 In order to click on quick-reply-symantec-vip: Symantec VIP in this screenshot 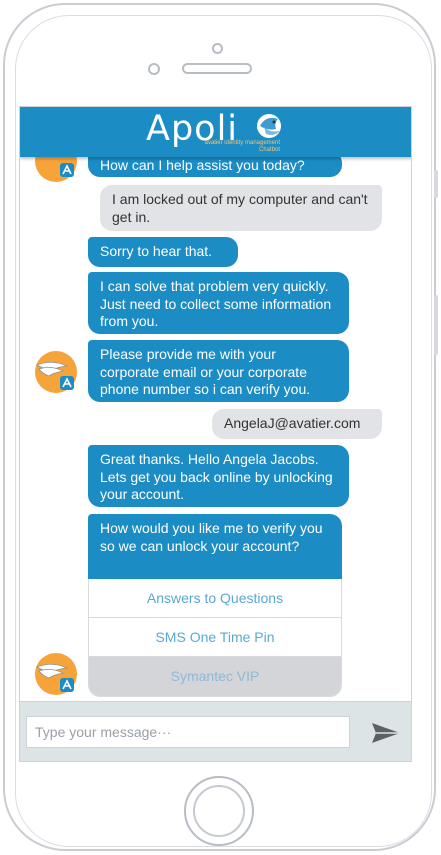, I will do `click(215, 676)`.